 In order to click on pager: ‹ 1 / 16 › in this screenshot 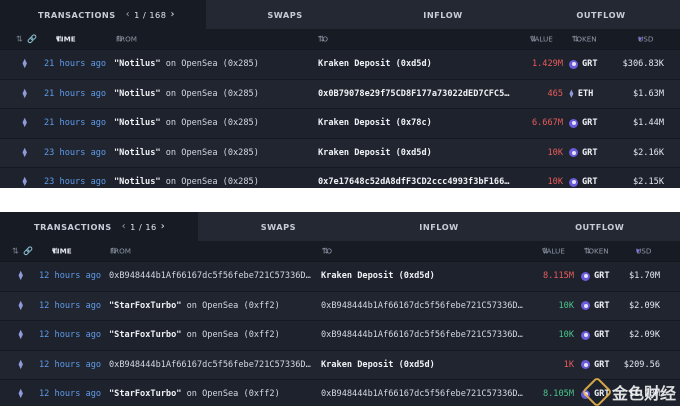, I will do `click(144, 226)`.